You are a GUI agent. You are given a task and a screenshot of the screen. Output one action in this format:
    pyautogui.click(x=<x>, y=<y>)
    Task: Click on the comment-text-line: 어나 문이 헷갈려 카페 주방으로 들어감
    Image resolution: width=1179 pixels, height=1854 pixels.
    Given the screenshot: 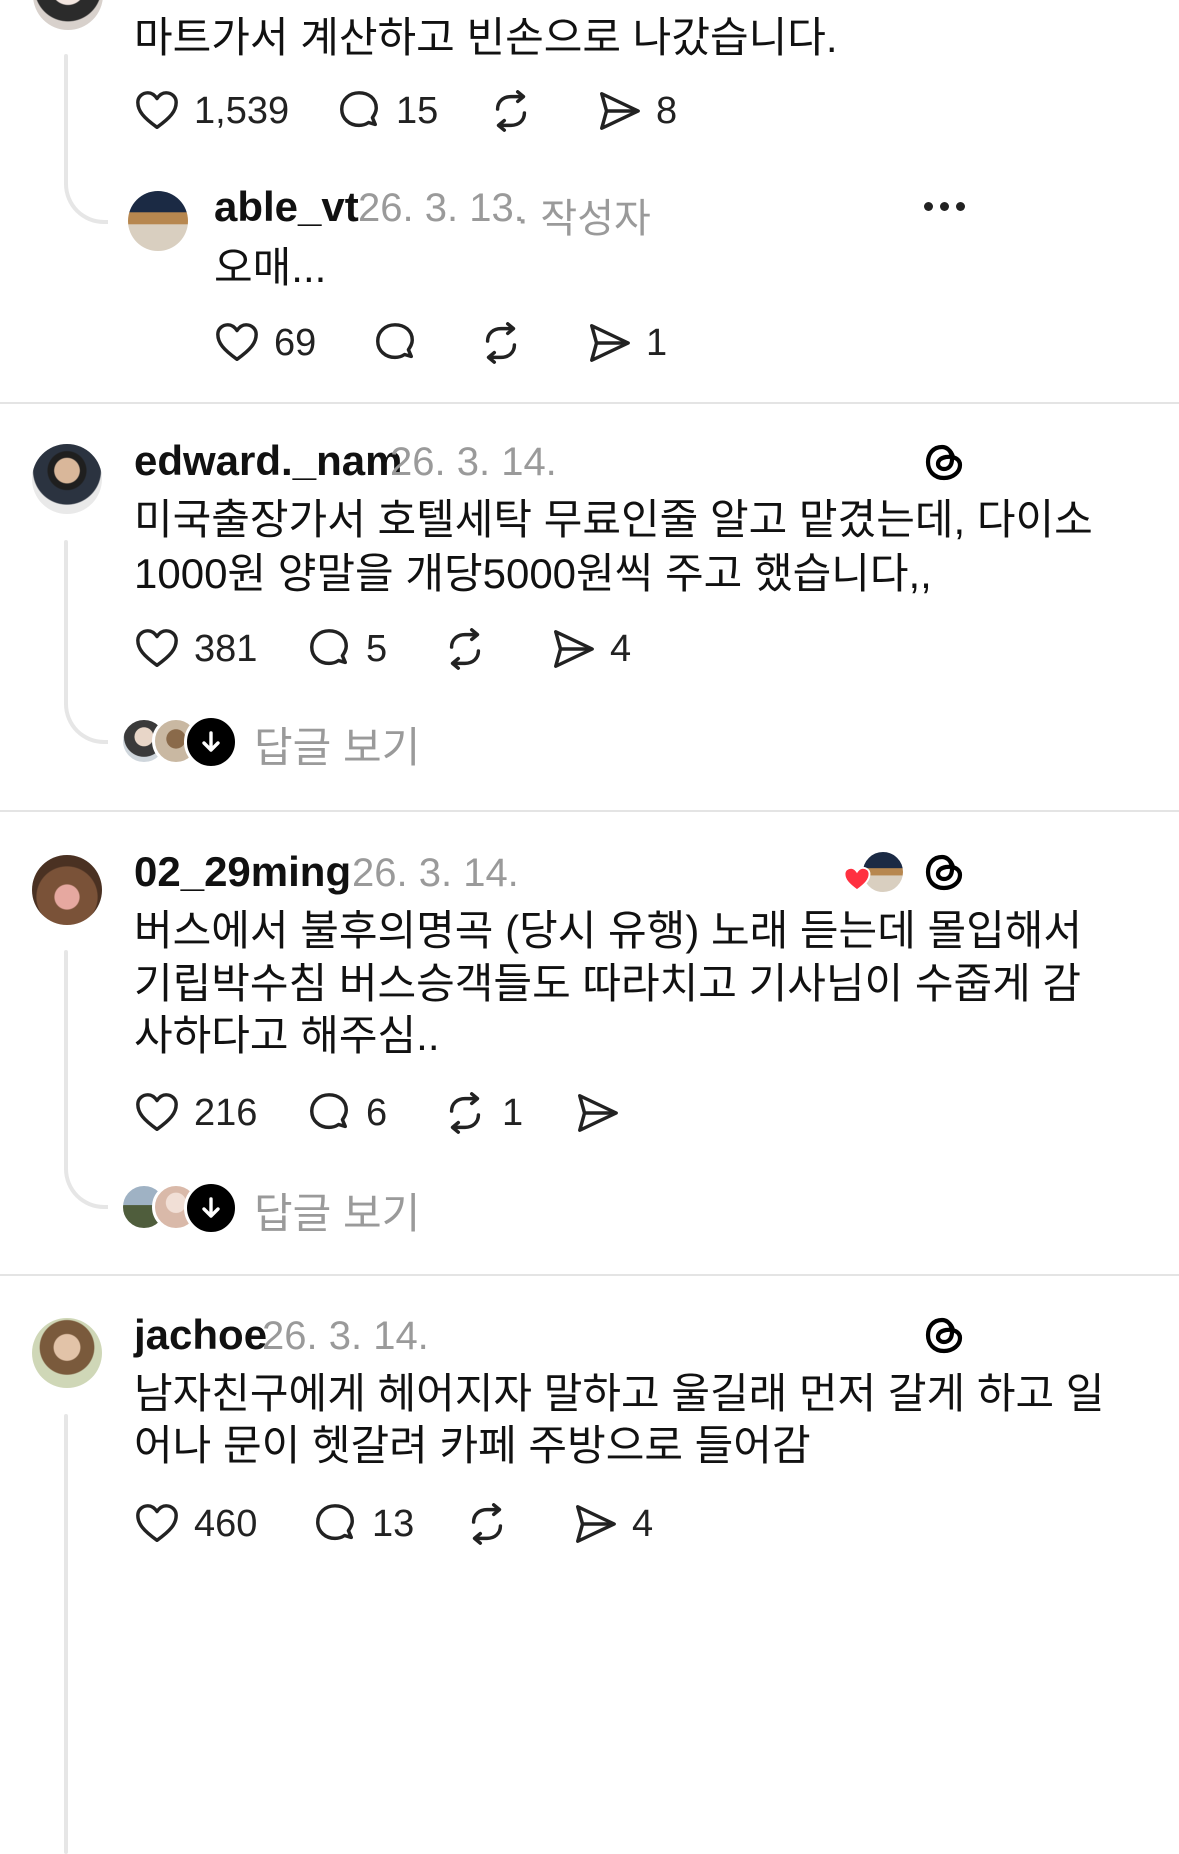 What is the action you would take?
    pyautogui.click(x=472, y=1445)
    